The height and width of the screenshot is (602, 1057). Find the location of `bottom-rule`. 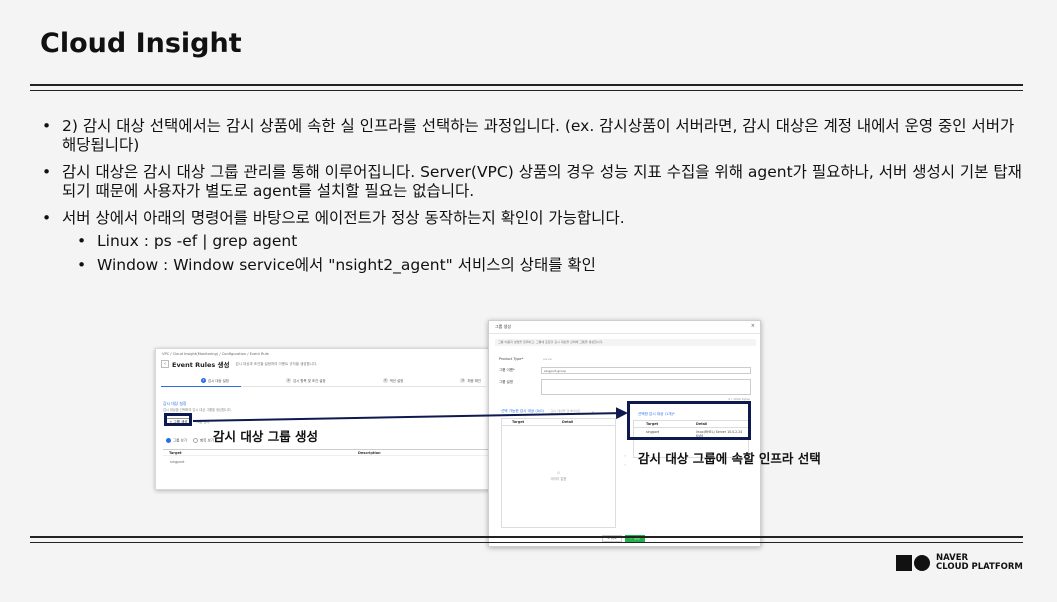

bottom-rule is located at coordinates (526, 537).